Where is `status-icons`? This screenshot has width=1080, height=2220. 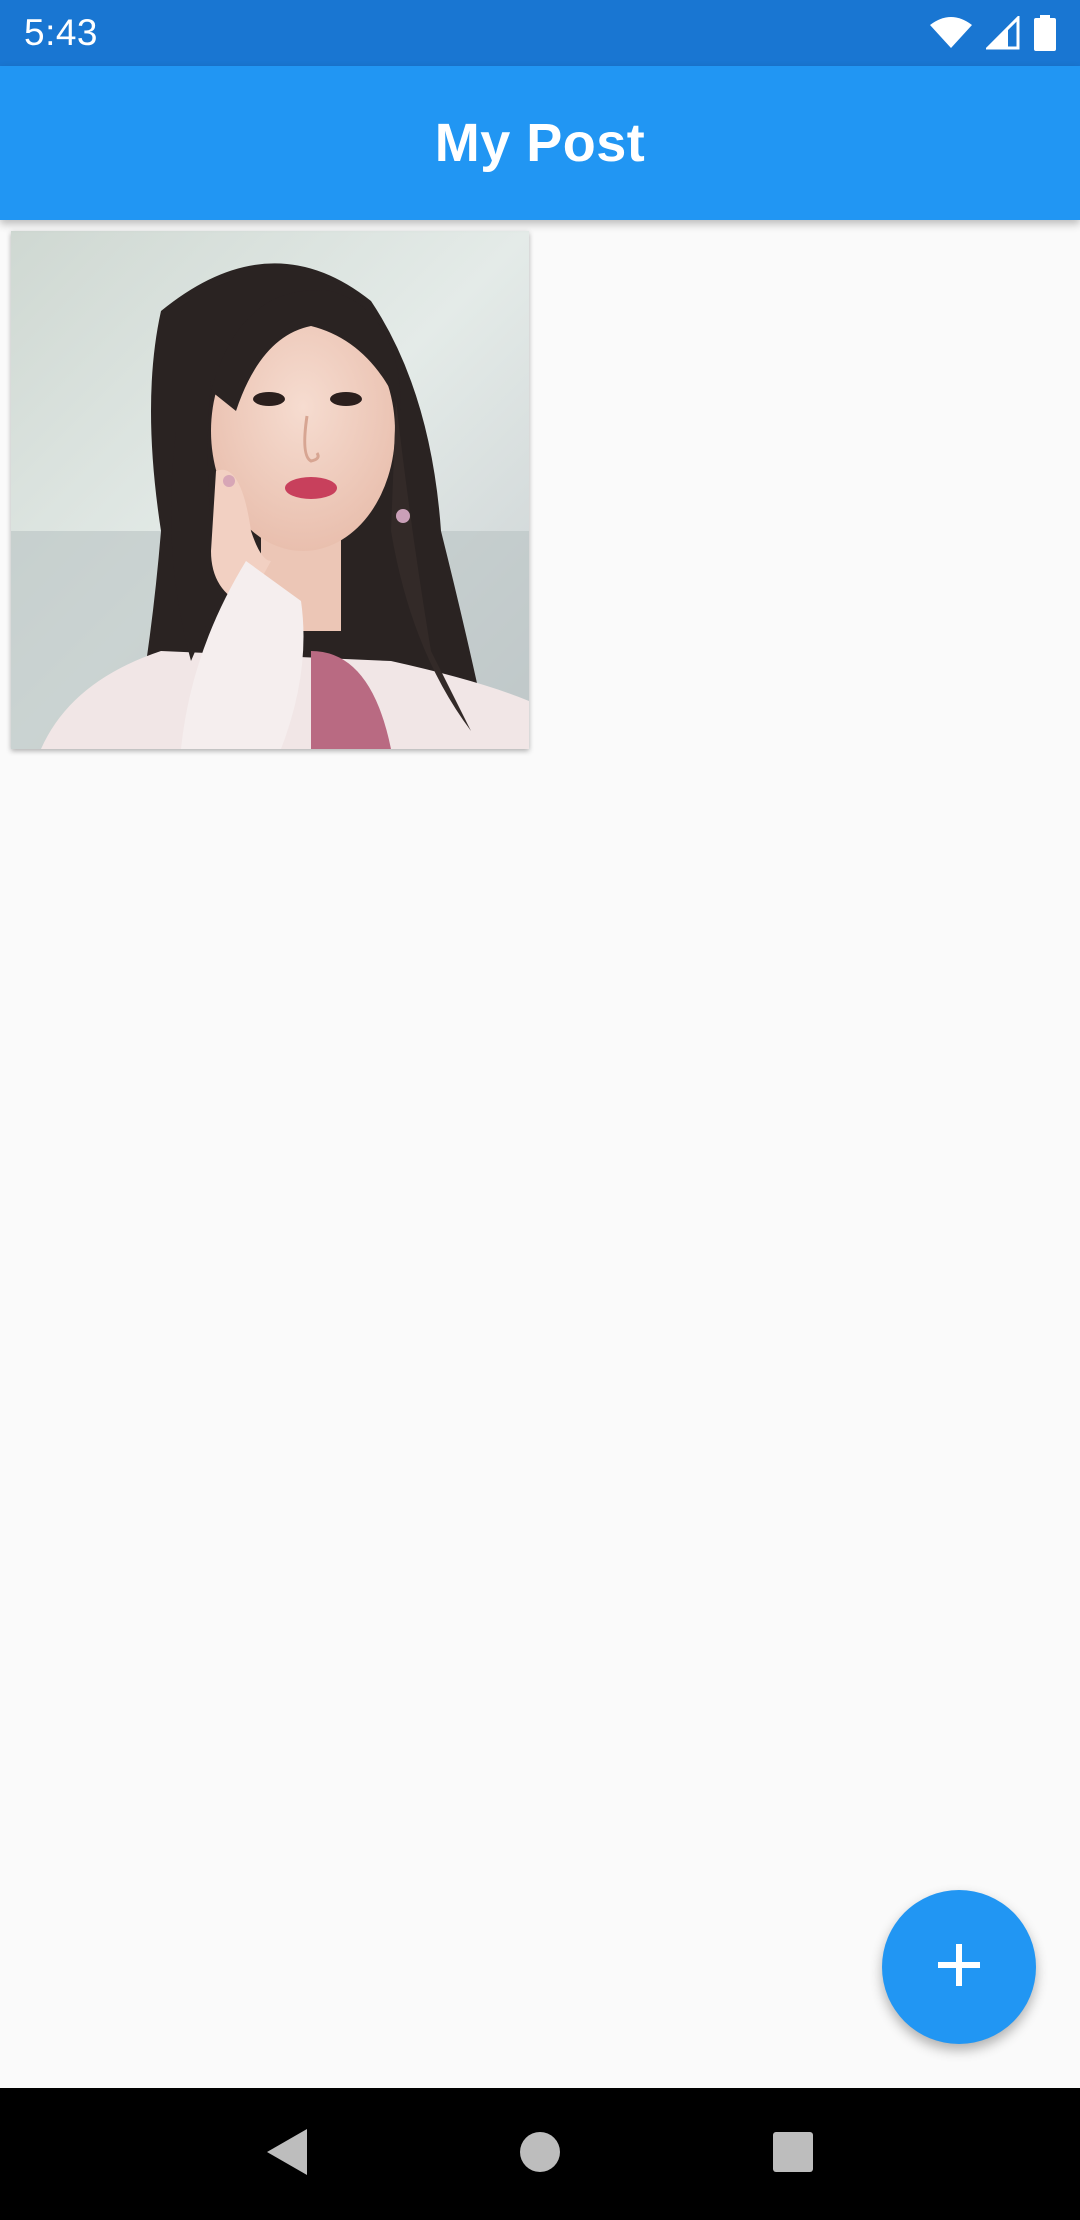
status-icons is located at coordinates (993, 33).